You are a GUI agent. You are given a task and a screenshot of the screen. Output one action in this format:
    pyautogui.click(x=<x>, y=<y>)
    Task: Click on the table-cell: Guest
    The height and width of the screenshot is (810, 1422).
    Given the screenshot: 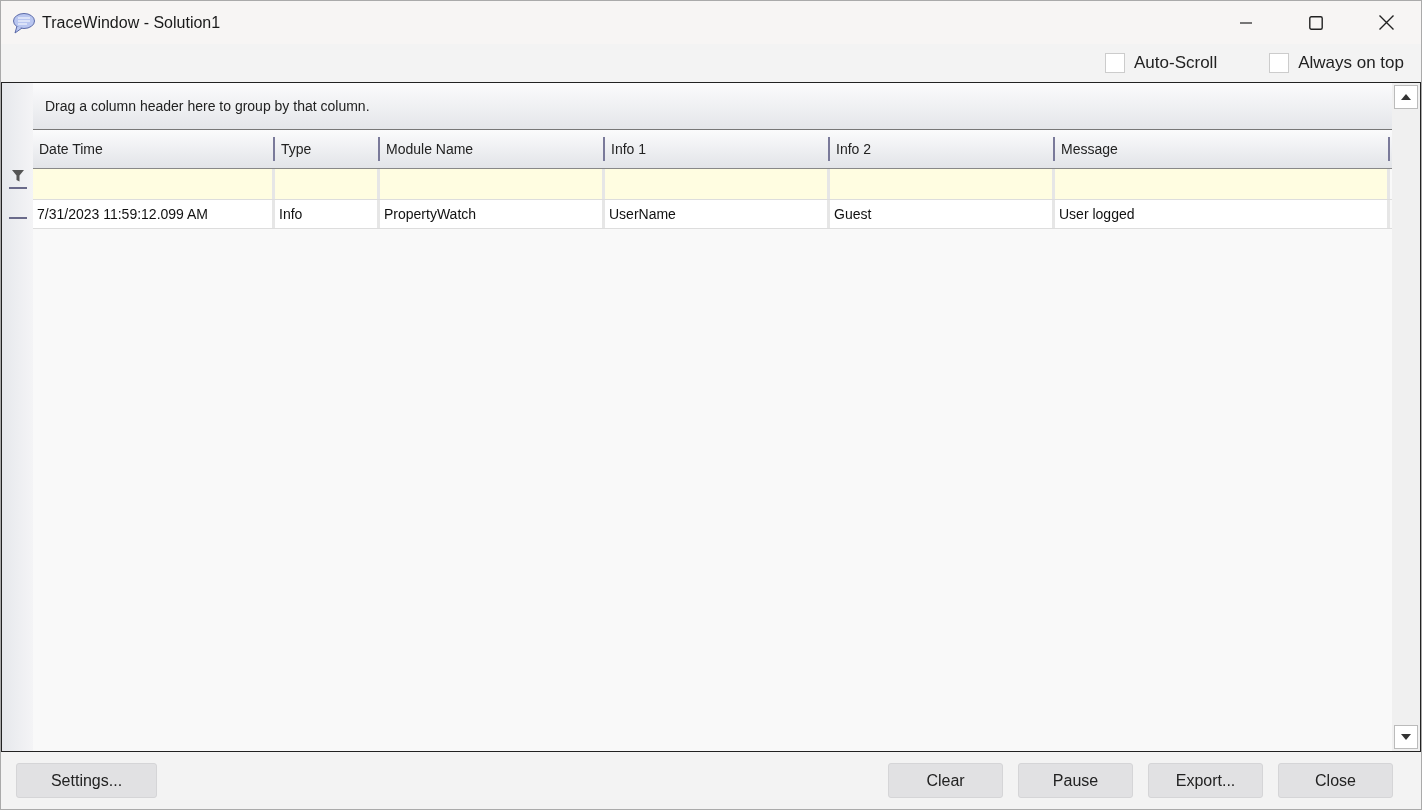 What is the action you would take?
    pyautogui.click(x=942, y=214)
    